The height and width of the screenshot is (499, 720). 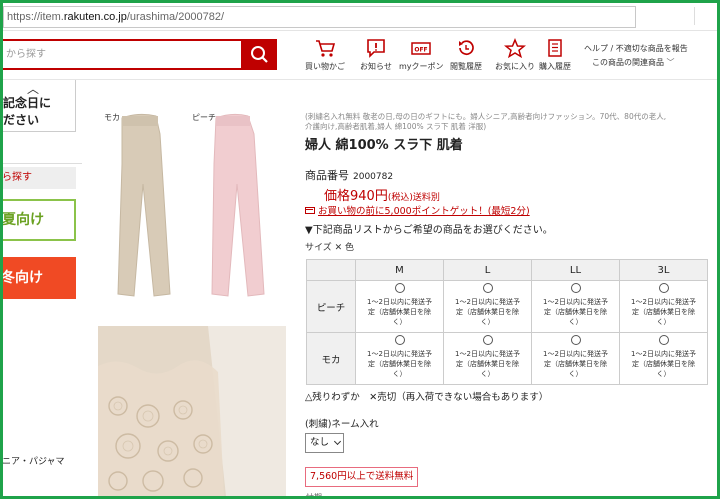 I want to click on cart-link: 買い物かご, so click(x=325, y=55).